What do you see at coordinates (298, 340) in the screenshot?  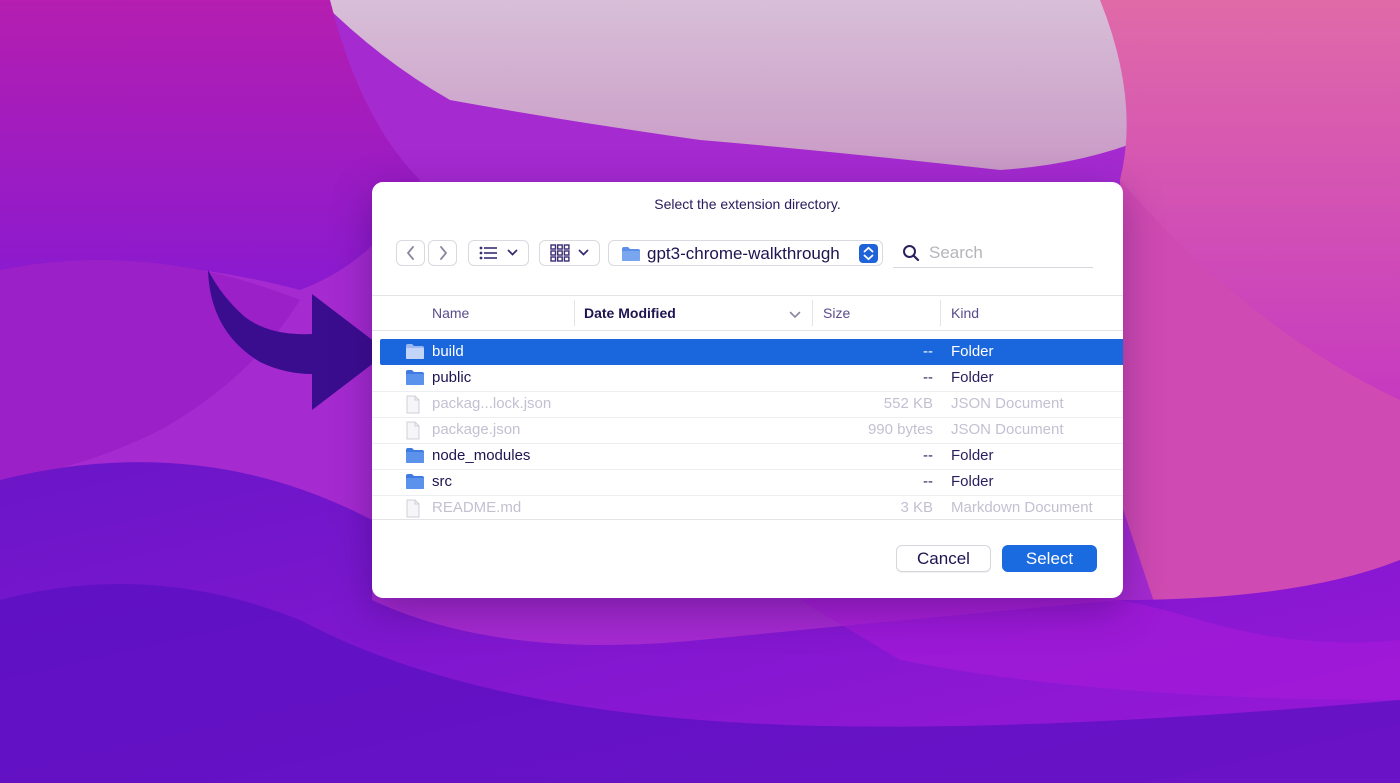 I see `pointer-arrow-graphic` at bounding box center [298, 340].